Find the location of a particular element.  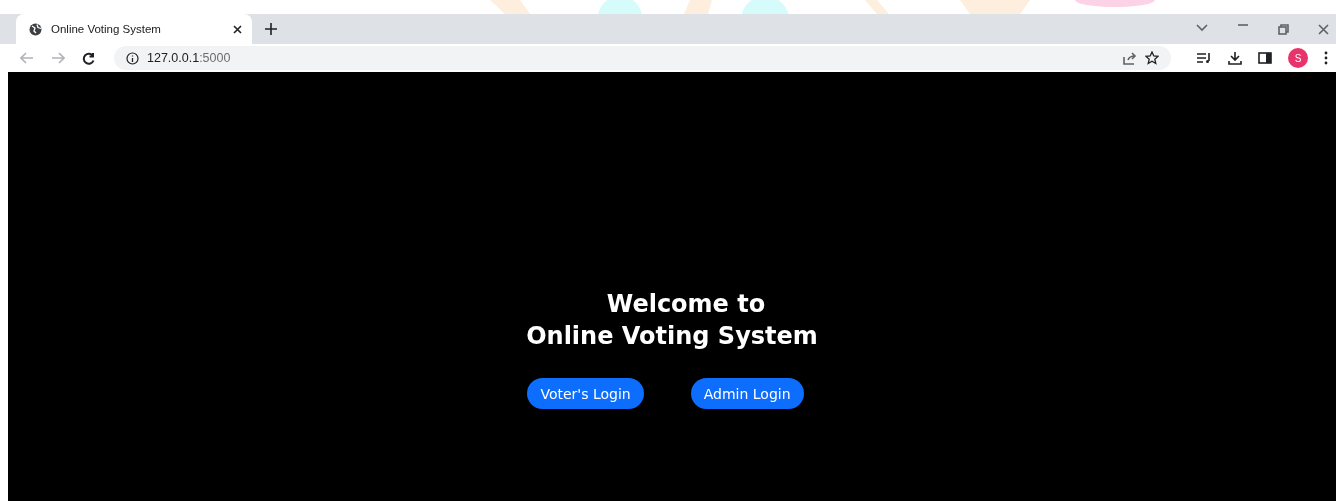

restore-icon is located at coordinates (1283, 29).